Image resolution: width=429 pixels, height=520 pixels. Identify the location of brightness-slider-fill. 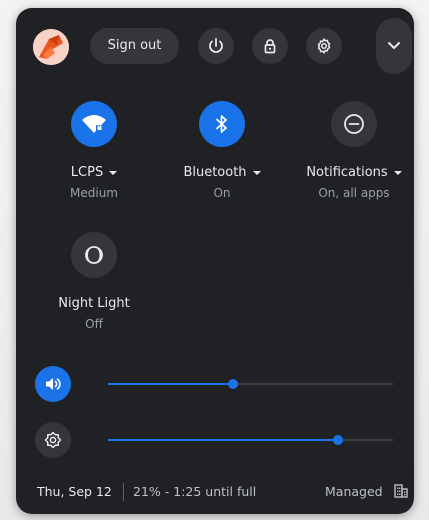
(223, 440).